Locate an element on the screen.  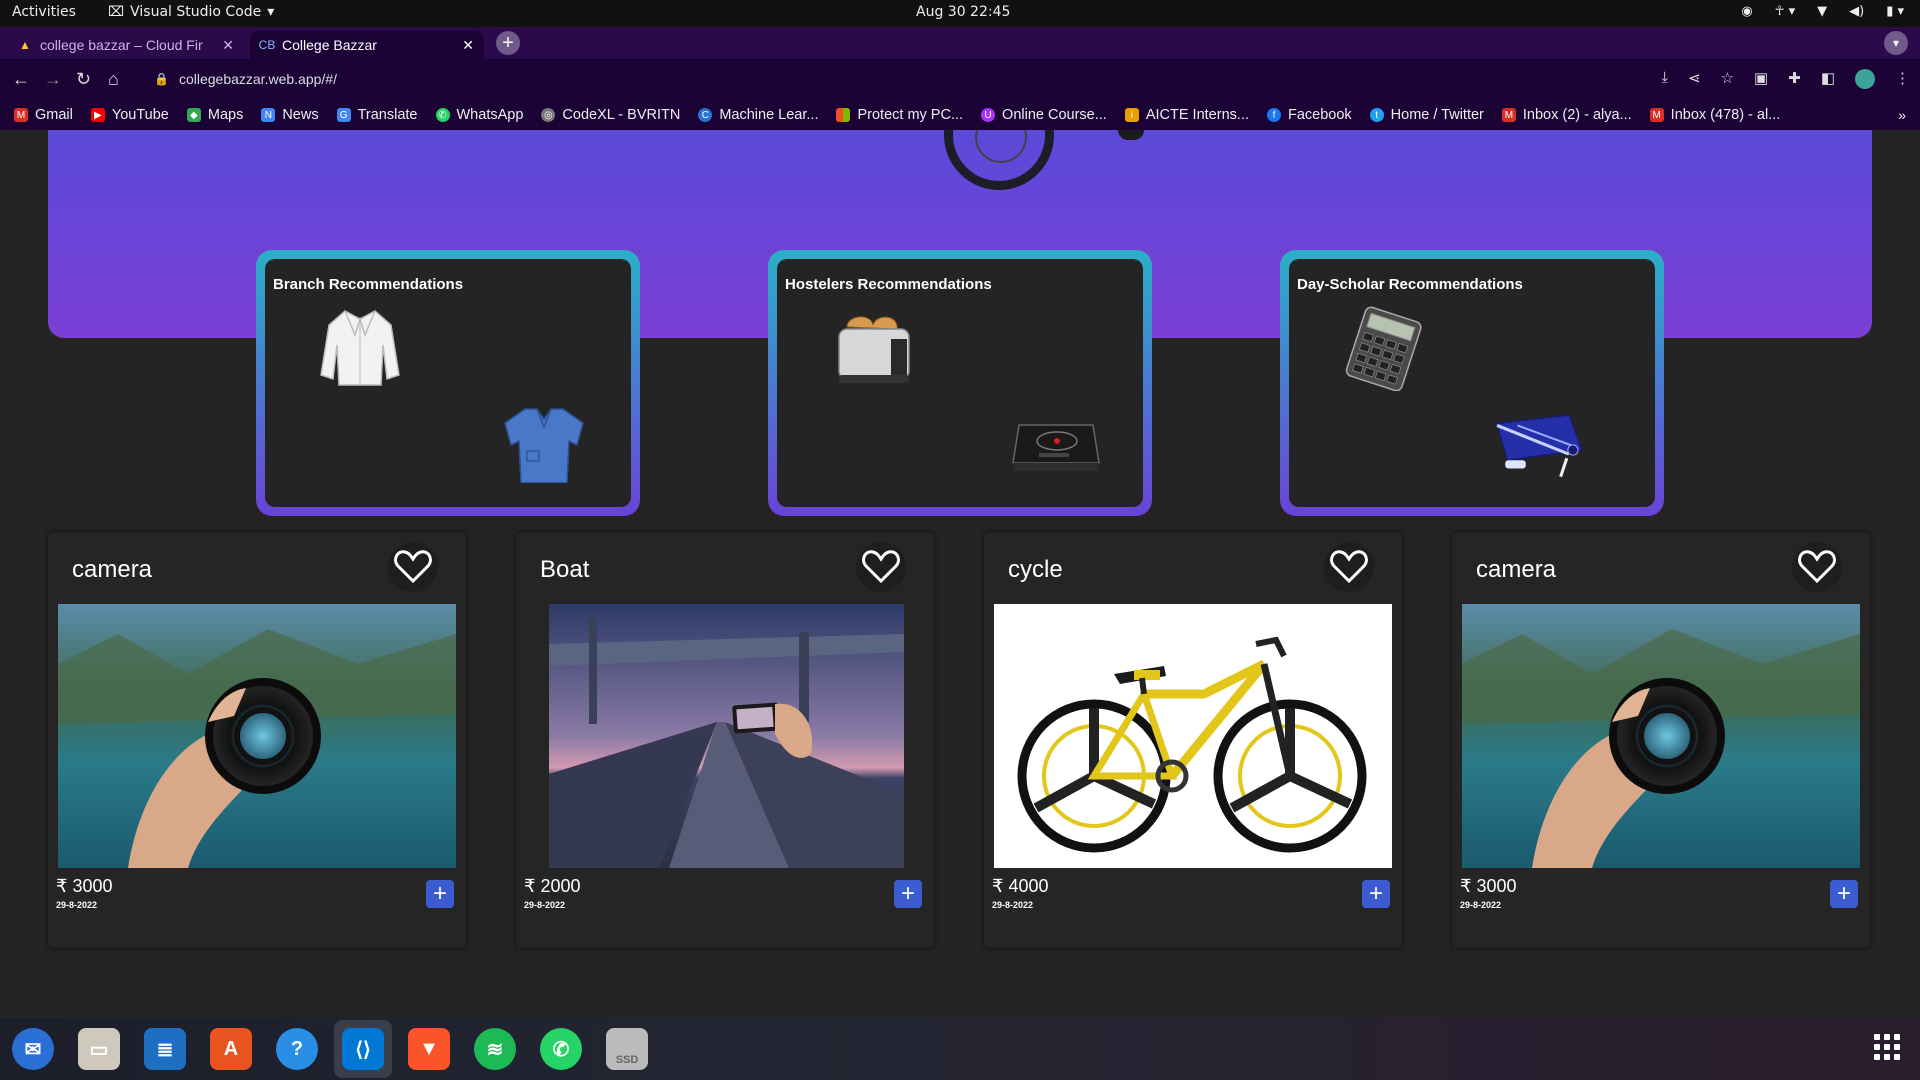
ssd-icon: SSD is located at coordinates (627, 1049).